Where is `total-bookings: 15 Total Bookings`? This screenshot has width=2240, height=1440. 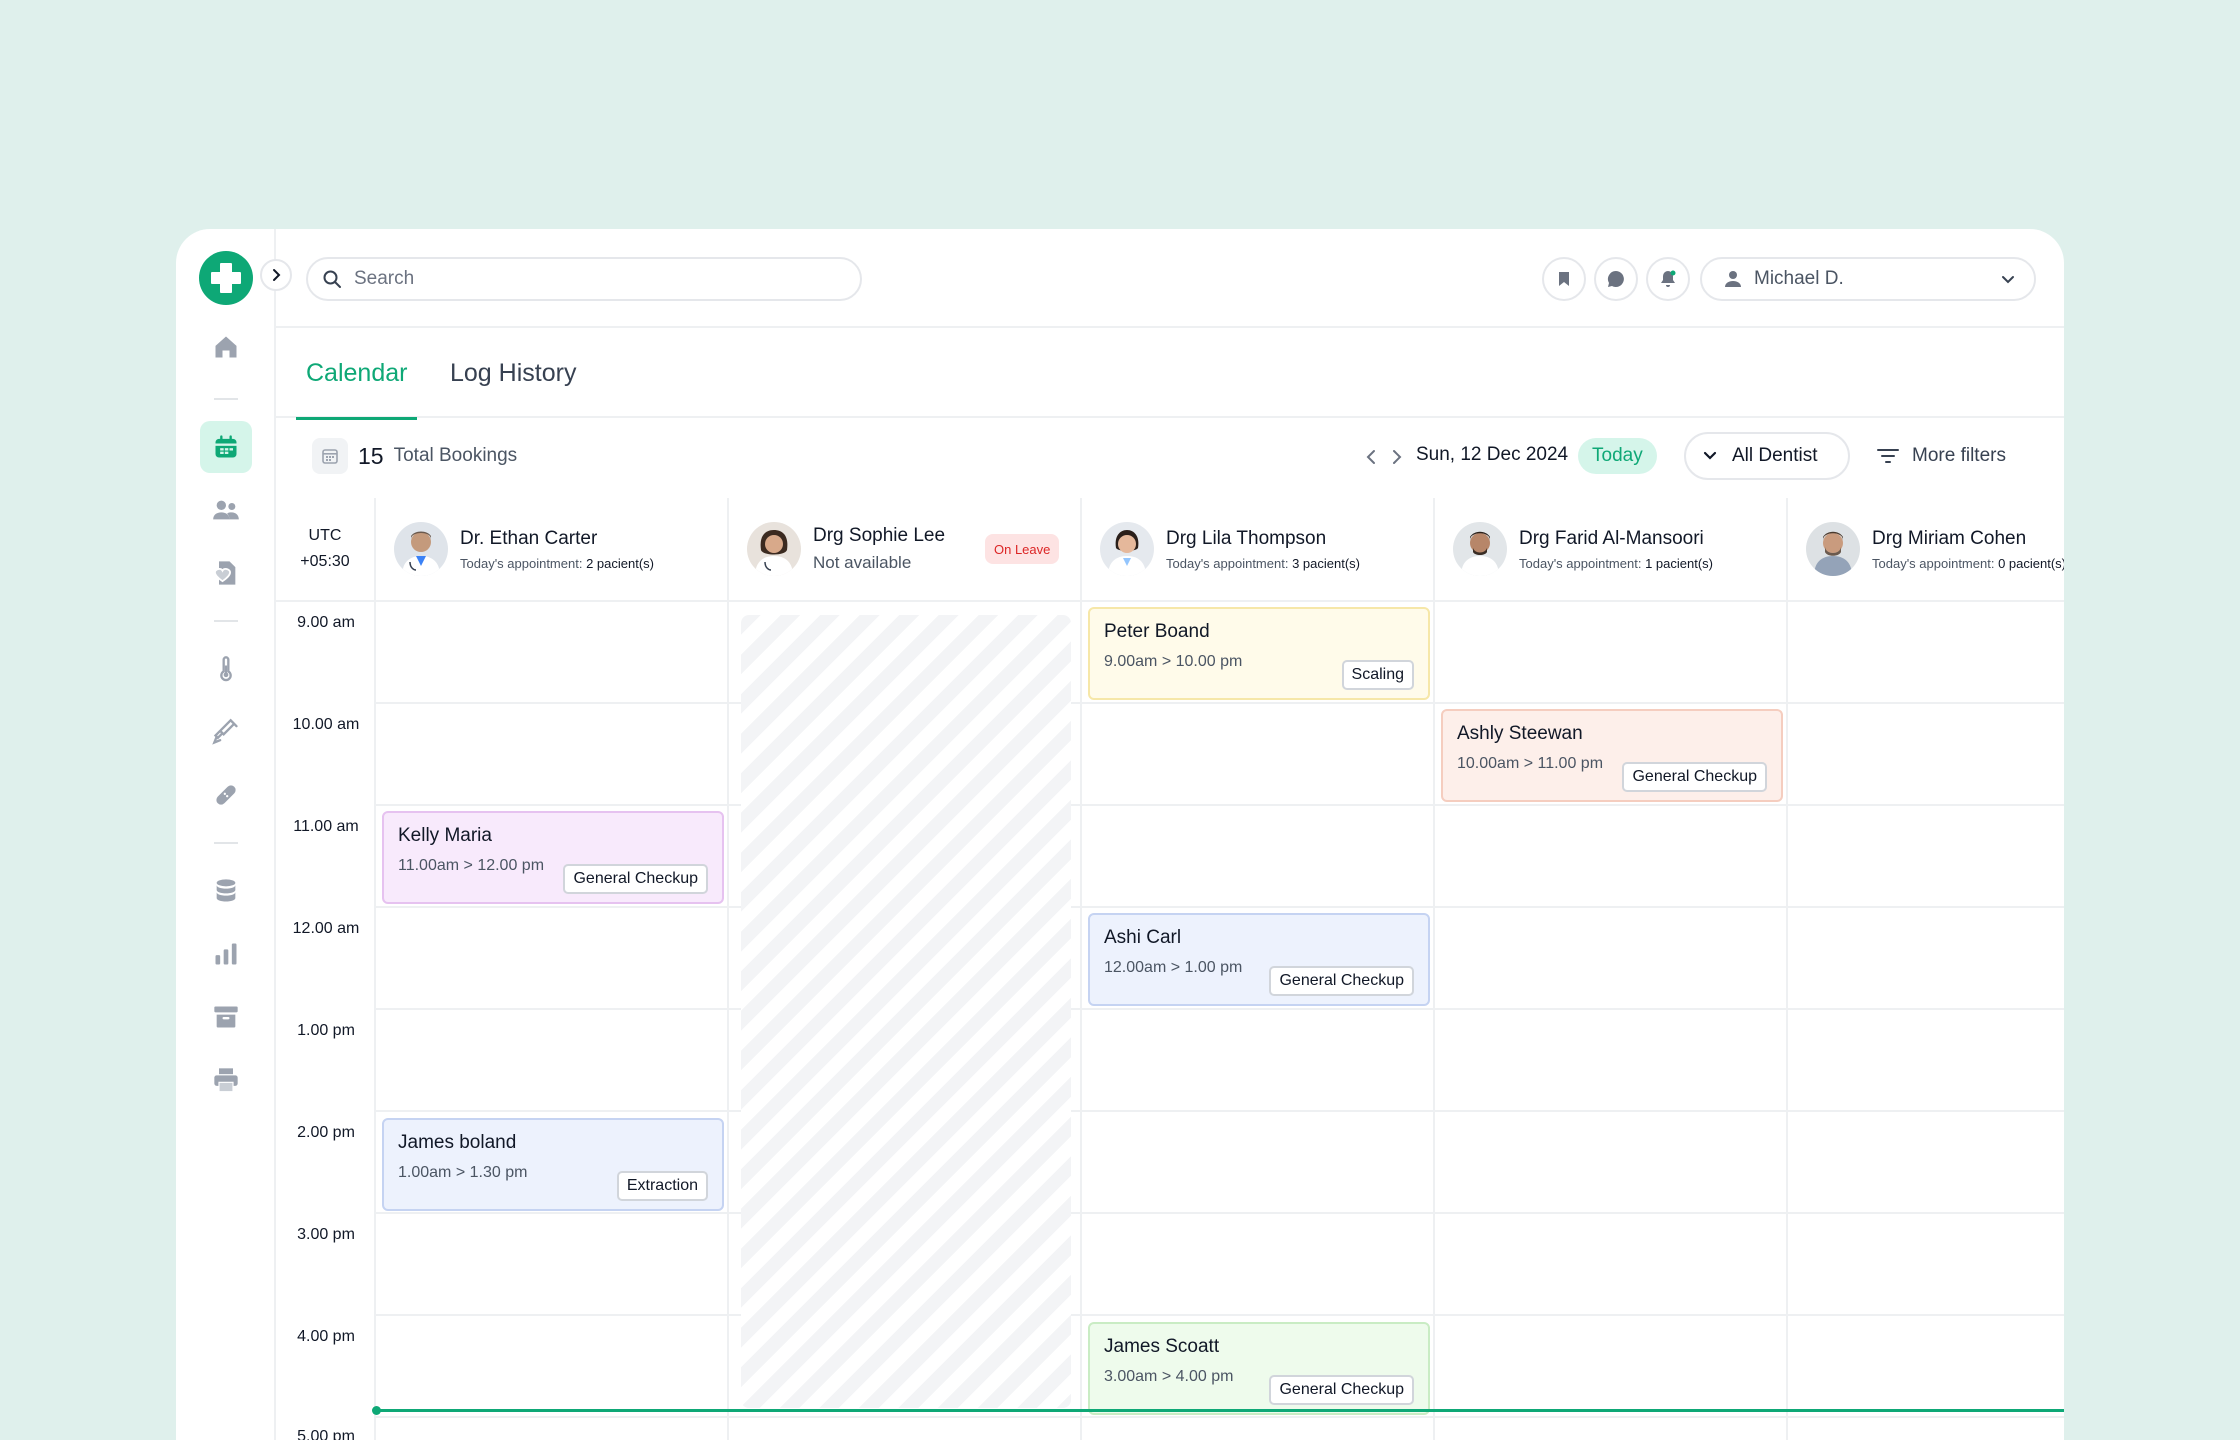 total-bookings: 15 Total Bookings is located at coordinates (414, 456).